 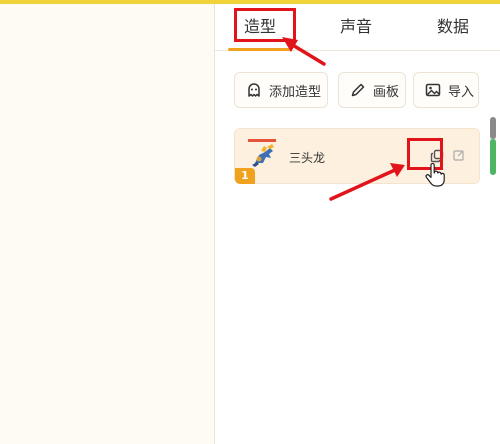 I want to click on scrollbar-indicator, so click(x=493, y=157).